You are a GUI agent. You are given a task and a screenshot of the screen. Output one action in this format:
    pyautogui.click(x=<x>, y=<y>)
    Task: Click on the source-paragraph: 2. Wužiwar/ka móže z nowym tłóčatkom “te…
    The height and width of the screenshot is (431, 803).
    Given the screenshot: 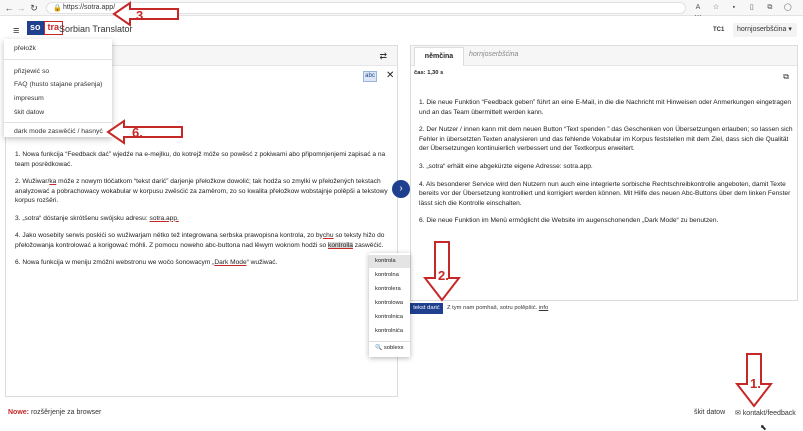 What is the action you would take?
    pyautogui.click(x=201, y=191)
    